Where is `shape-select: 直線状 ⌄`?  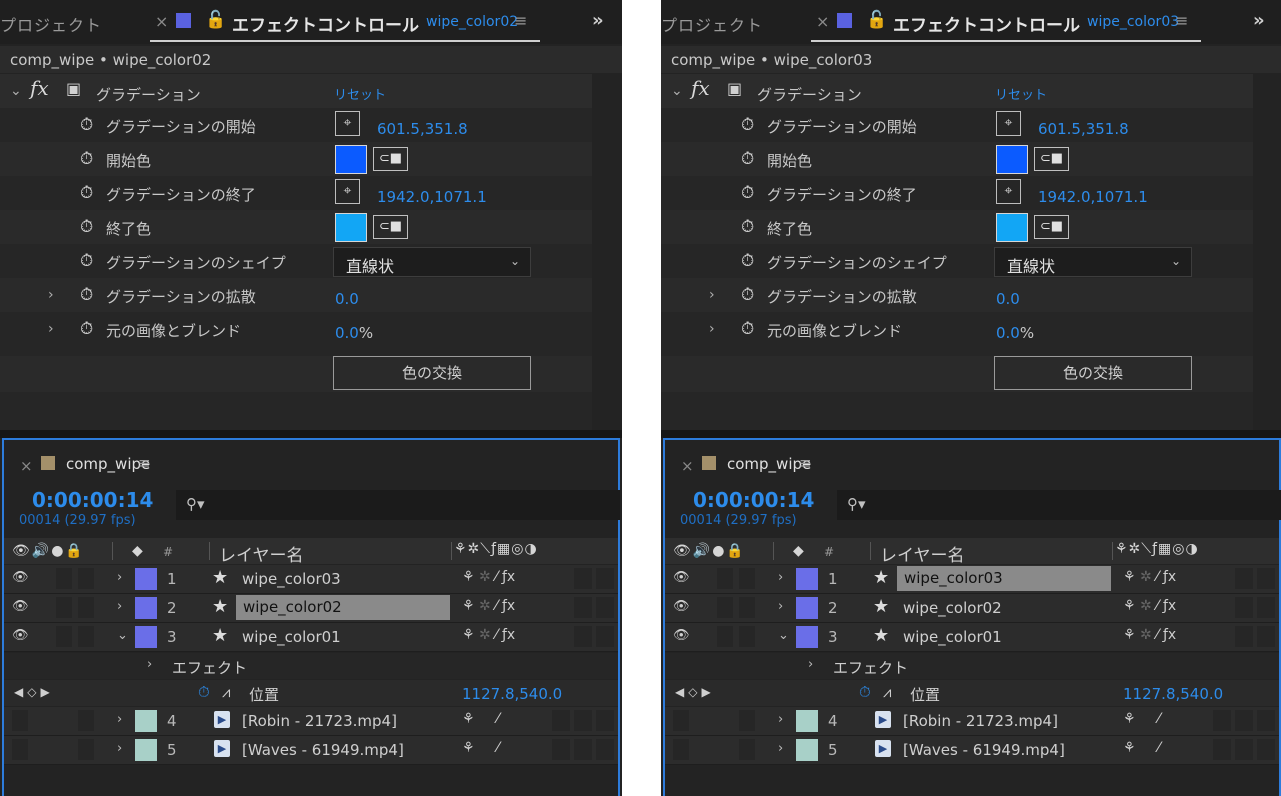
shape-select: 直線状 ⌄ is located at coordinates (1093, 262).